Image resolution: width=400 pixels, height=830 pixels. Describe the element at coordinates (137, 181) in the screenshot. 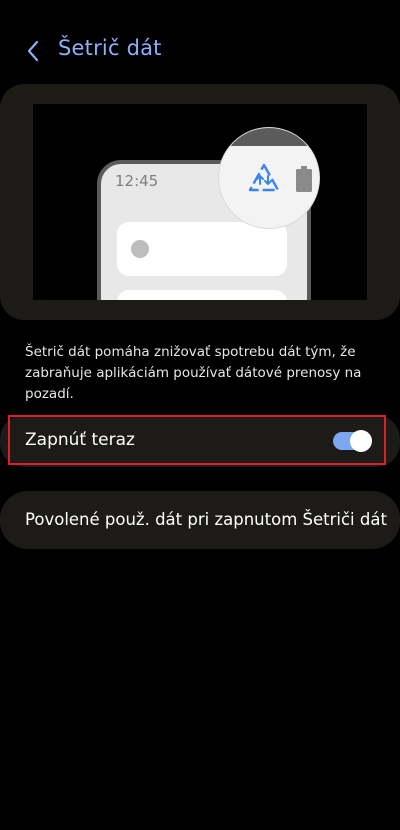

I see `phone-time: 12:45` at that location.